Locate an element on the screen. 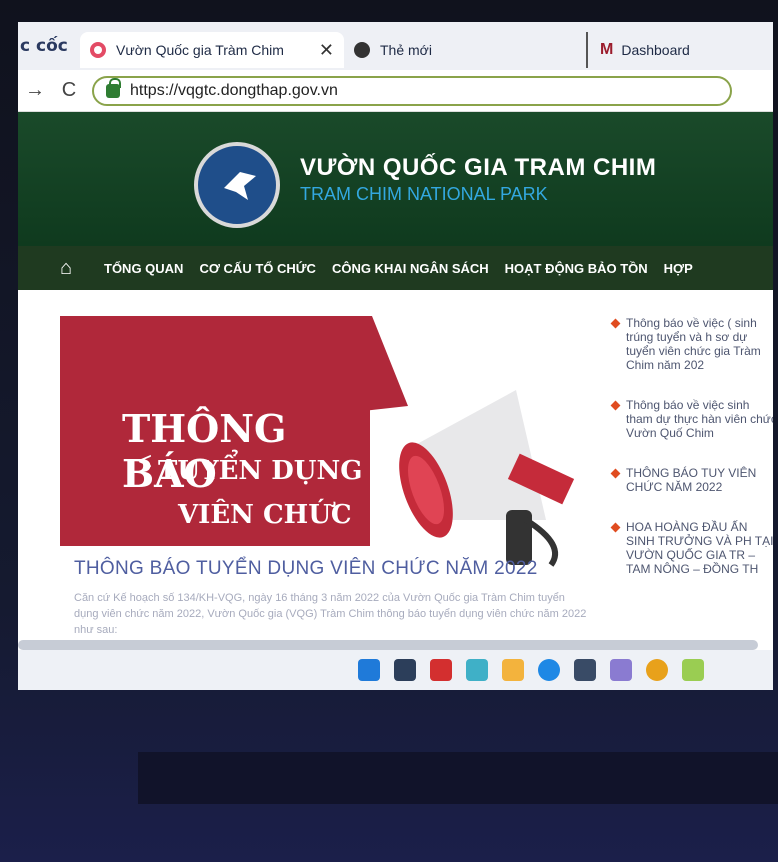 Image resolution: width=778 pixels, height=862 pixels. laptop-bezel is located at coordinates (458, 778).